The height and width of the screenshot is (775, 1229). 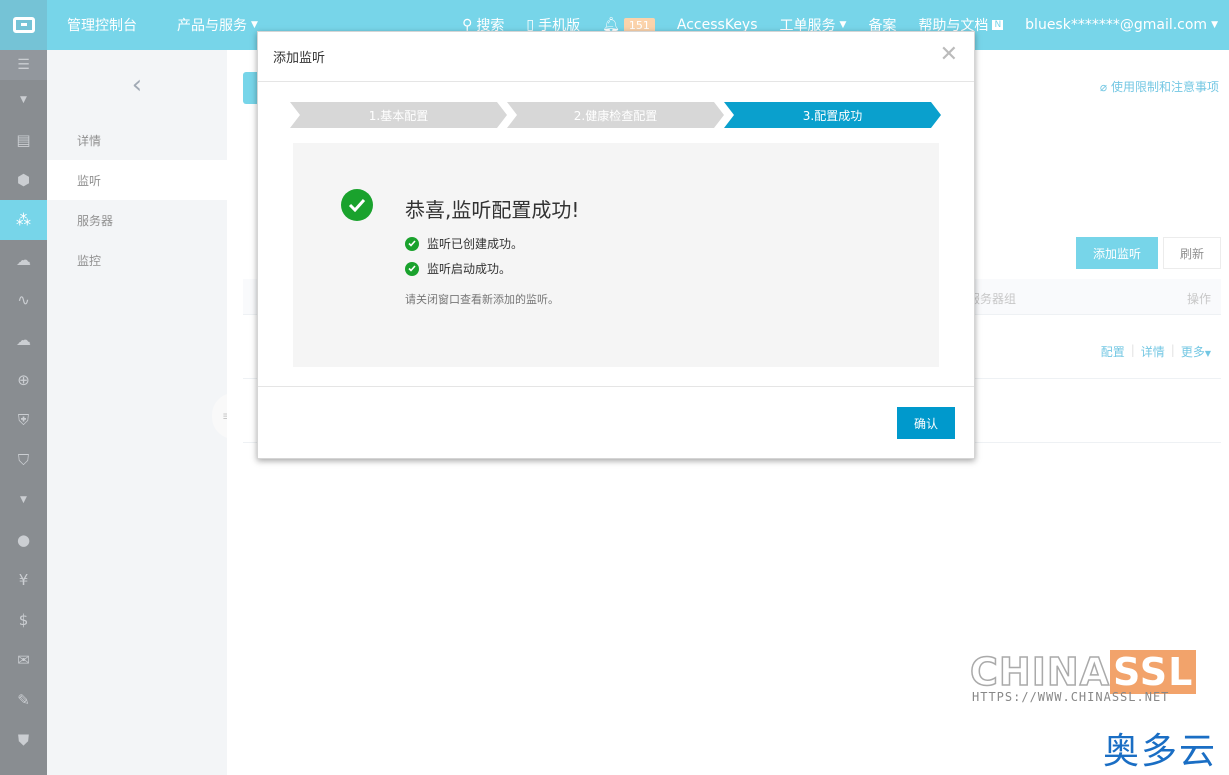 I want to click on step-health-check: 2.健康检查配置, so click(x=615, y=115).